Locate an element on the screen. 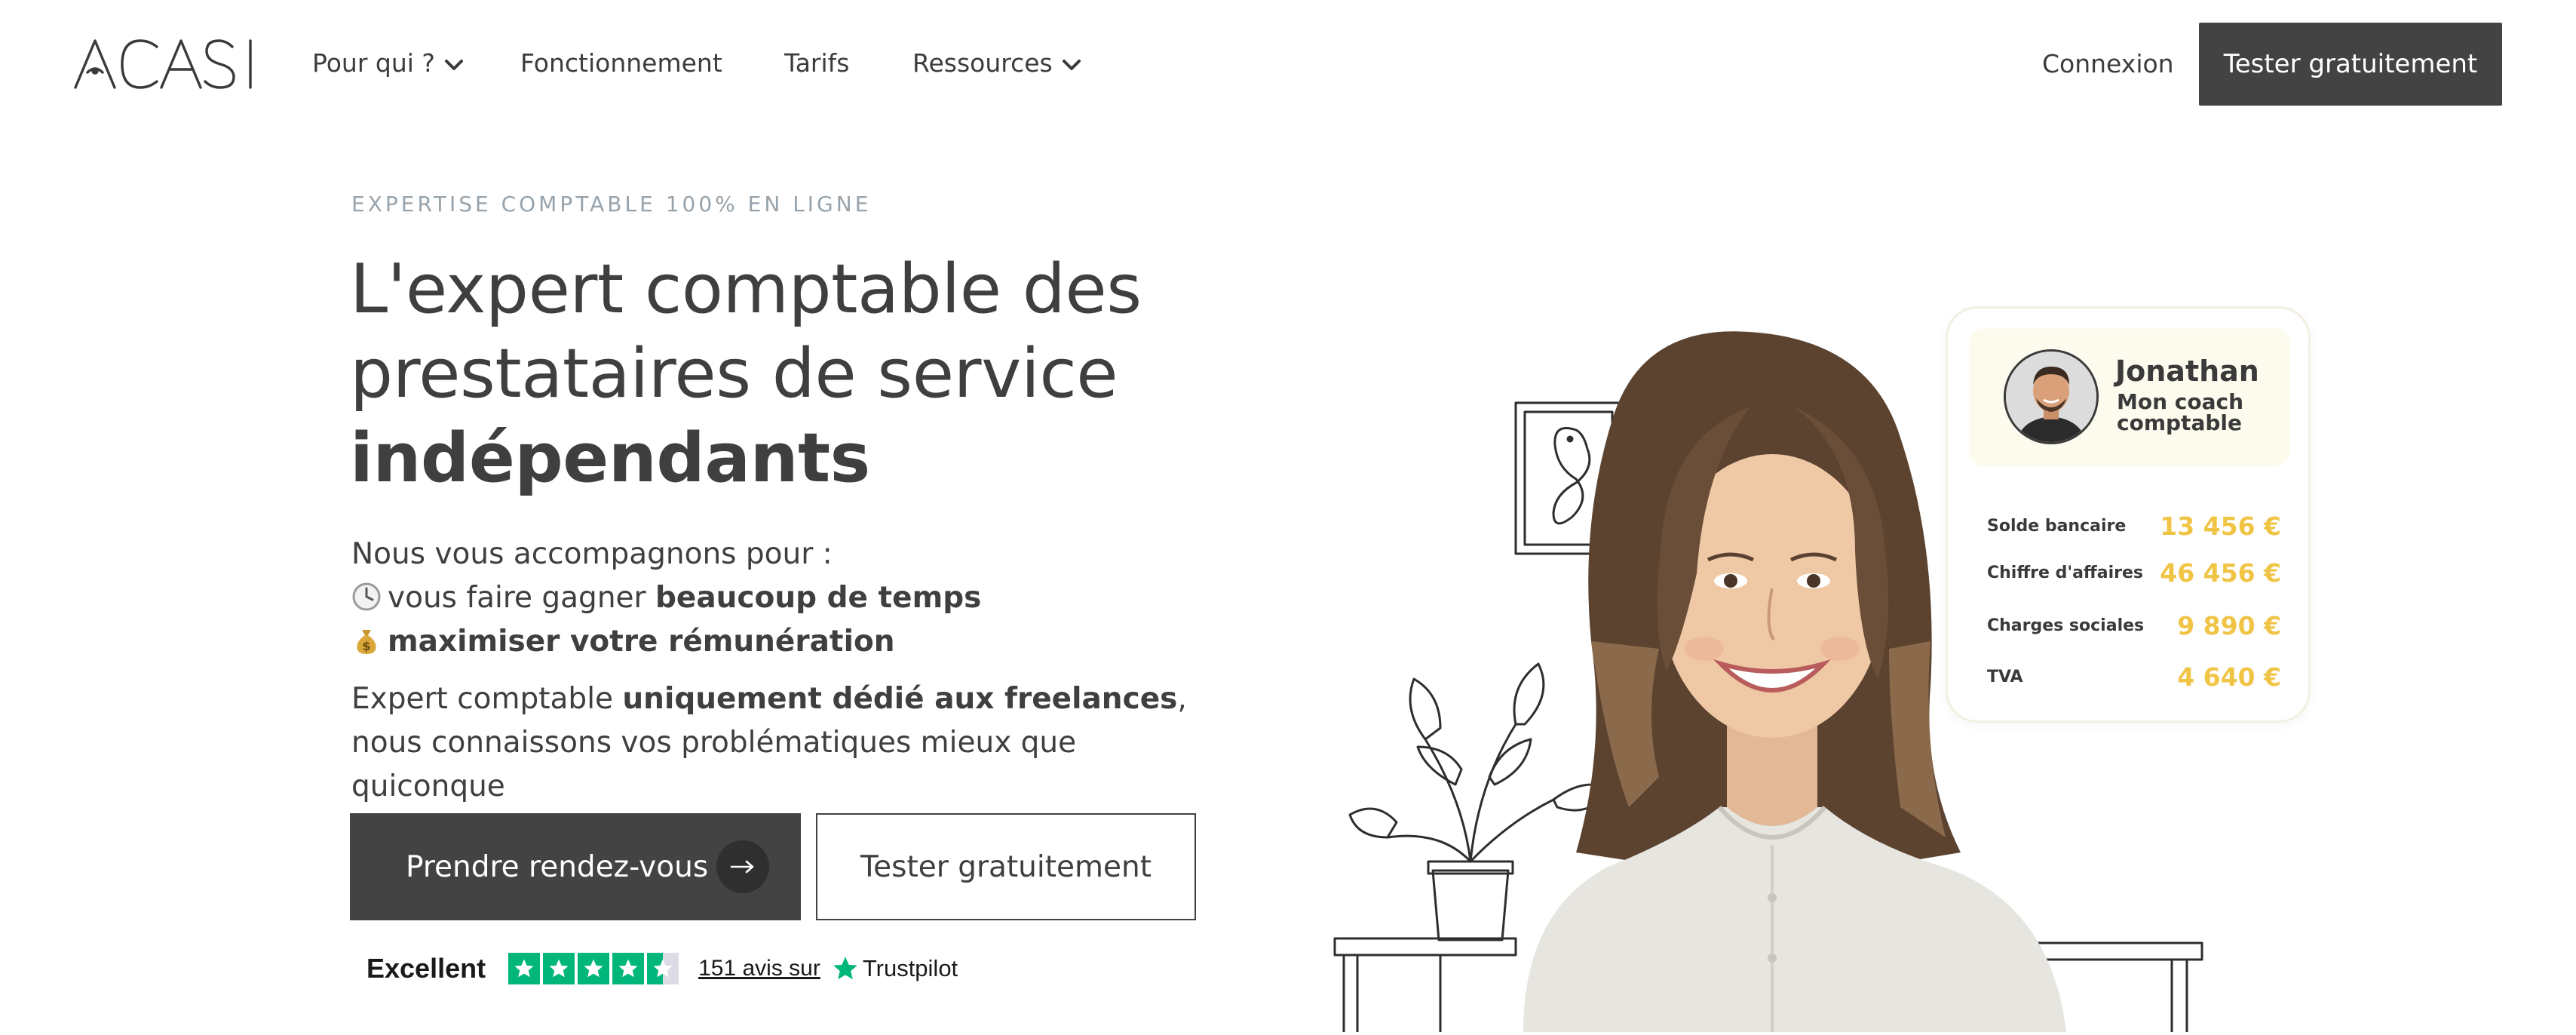 The width and height of the screenshot is (2576, 1035). trustpilot-star-icon is located at coordinates (845, 969).